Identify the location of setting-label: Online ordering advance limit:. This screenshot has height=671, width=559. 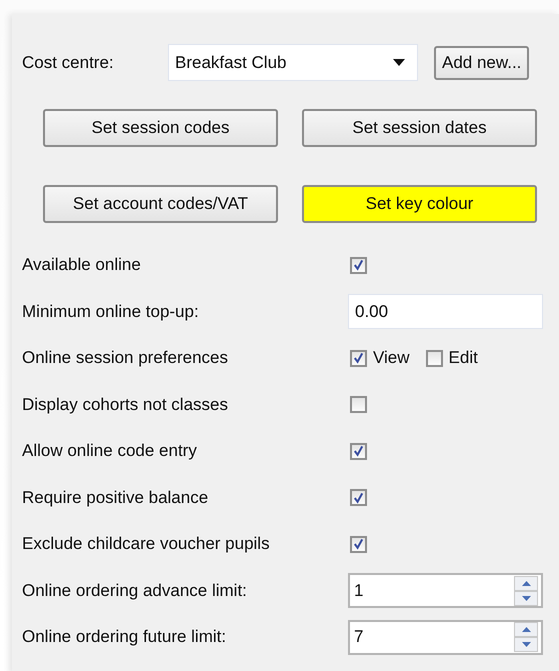
(135, 590).